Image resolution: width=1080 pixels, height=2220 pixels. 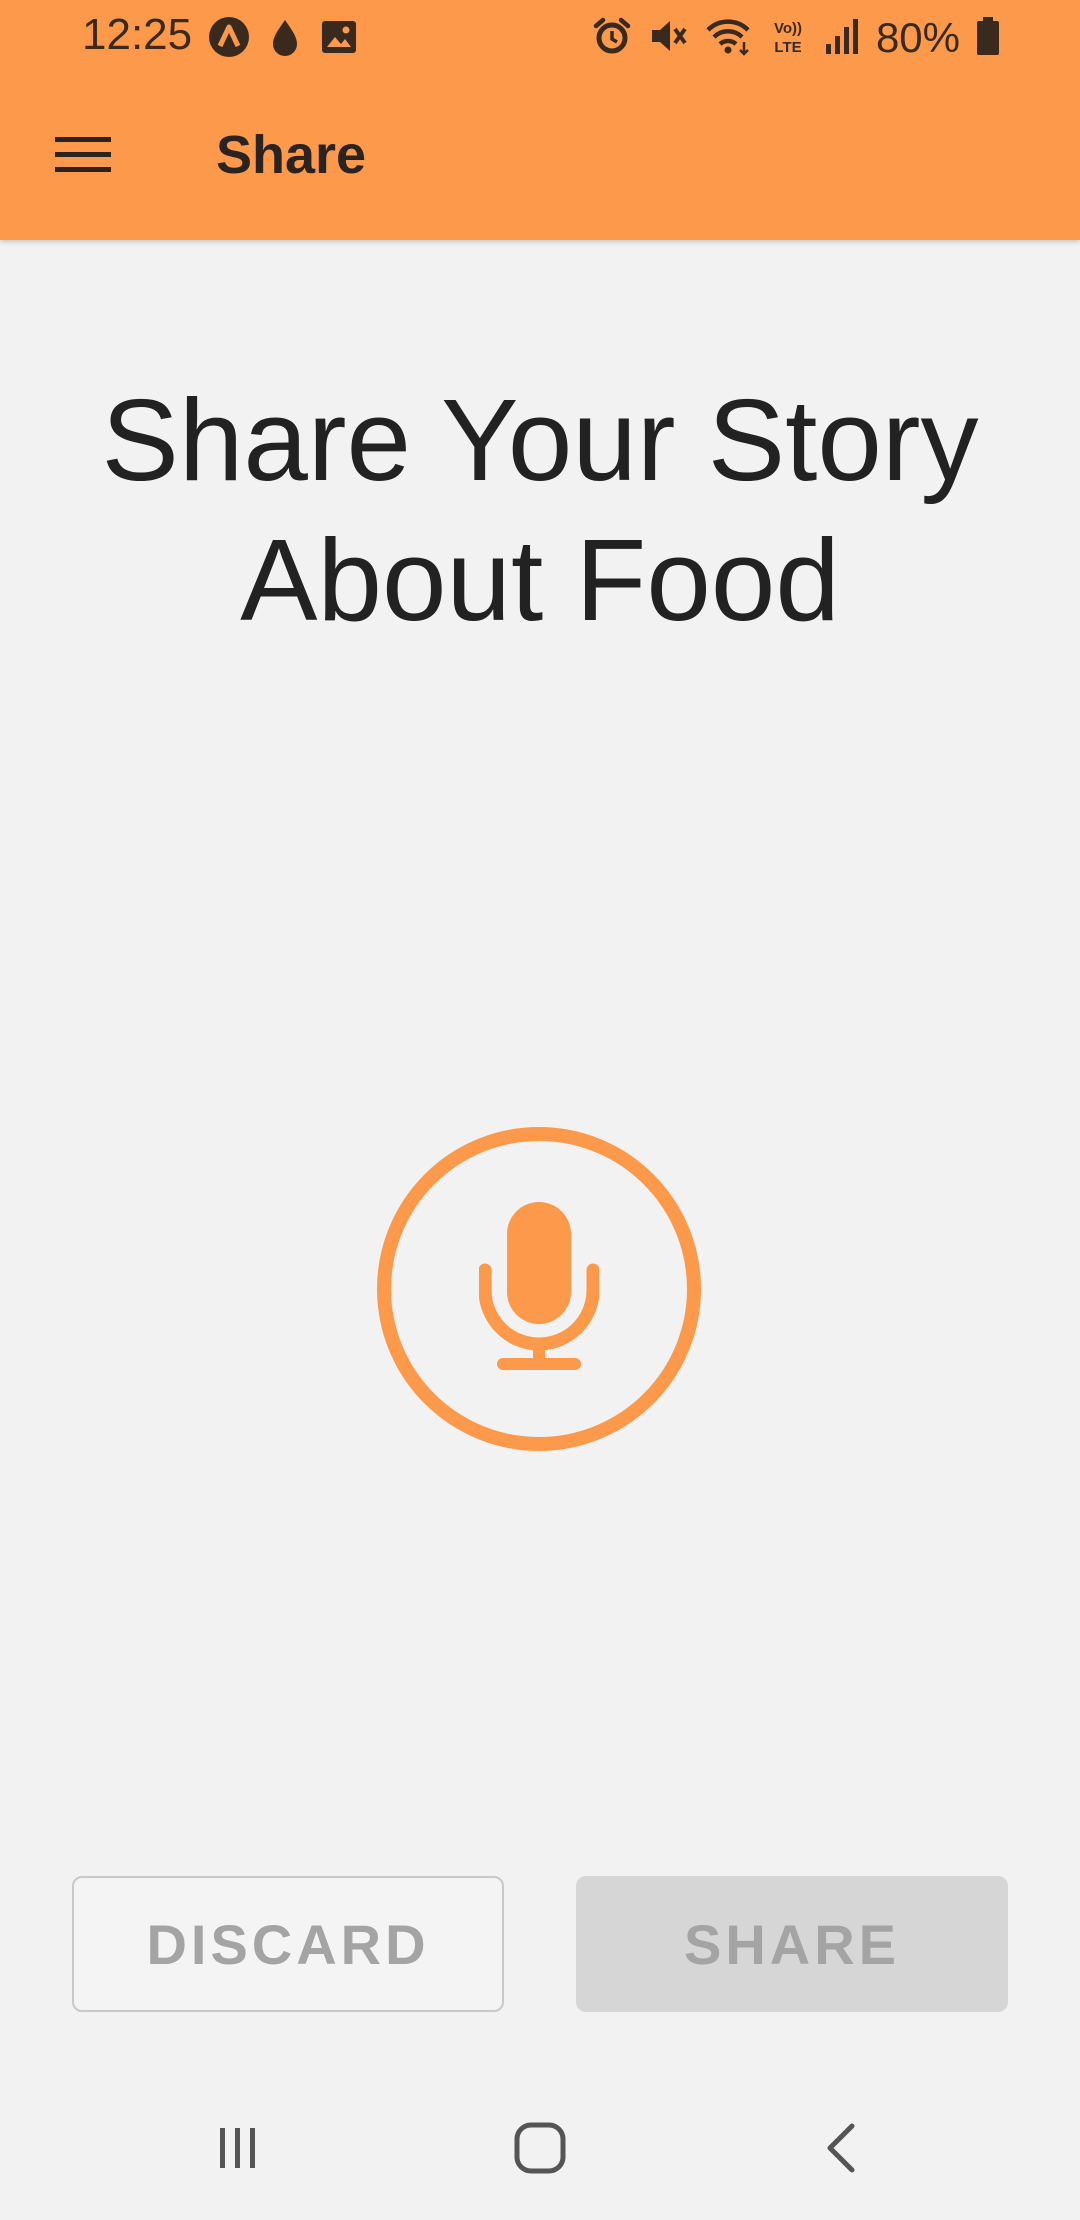 I want to click on system-nav-bar, so click(x=540, y=2150).